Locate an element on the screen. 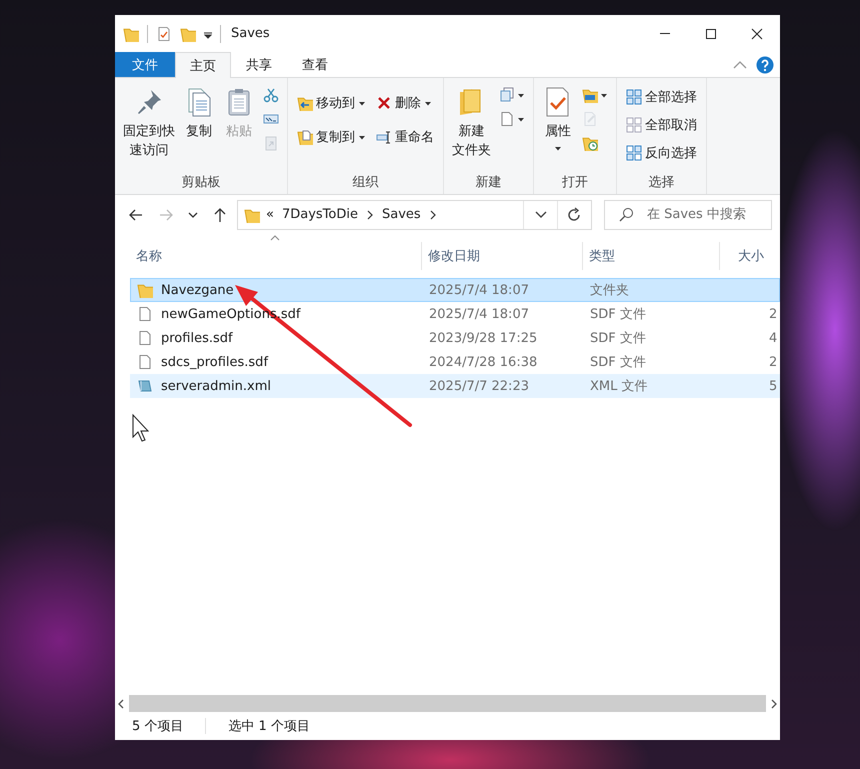 This screenshot has height=769, width=860. checklist-icon is located at coordinates (164, 34).